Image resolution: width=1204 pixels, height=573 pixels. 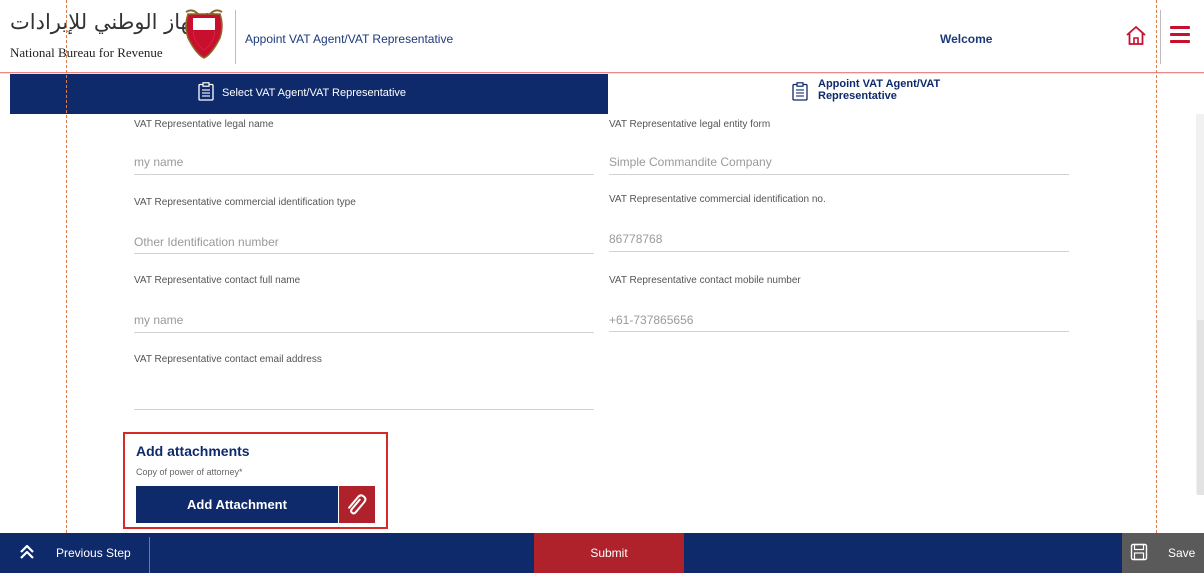 I want to click on commercial-id-type-field: Other Identification number, so click(x=206, y=242).